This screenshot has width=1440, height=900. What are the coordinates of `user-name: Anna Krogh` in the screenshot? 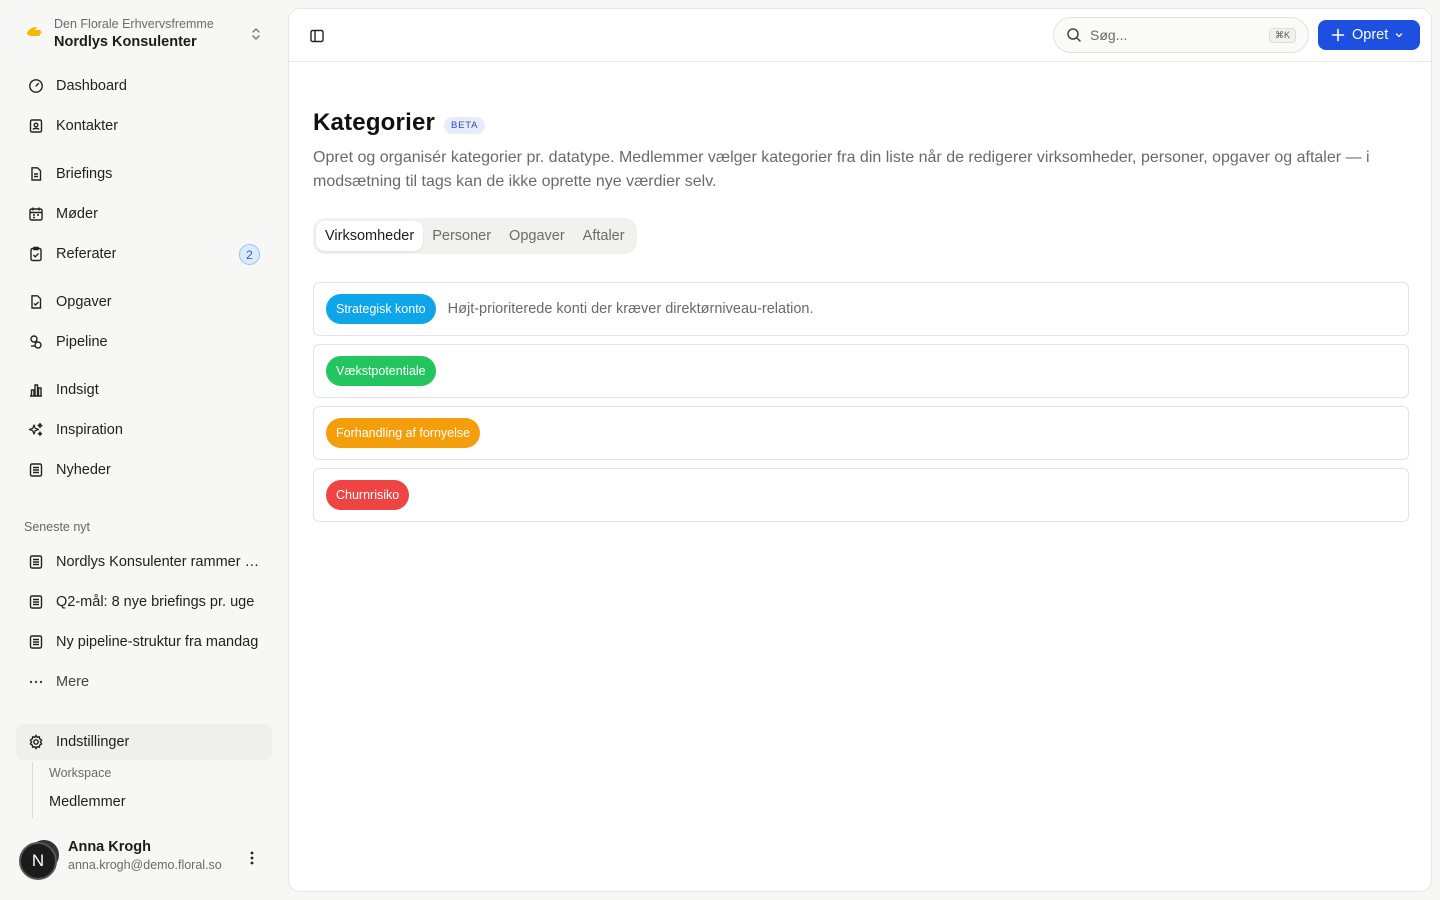 It's located at (109, 847).